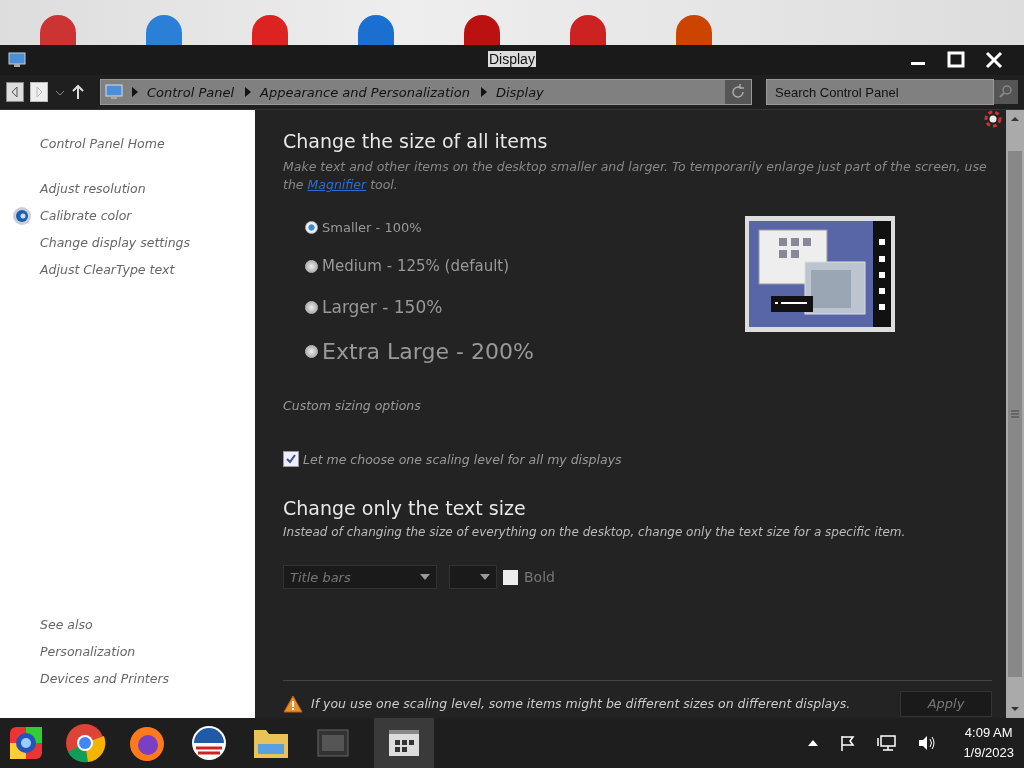 The height and width of the screenshot is (768, 1024). Describe the element at coordinates (637, 405) in the screenshot. I see `custom-sizing-link: Custom sizing options` at that location.